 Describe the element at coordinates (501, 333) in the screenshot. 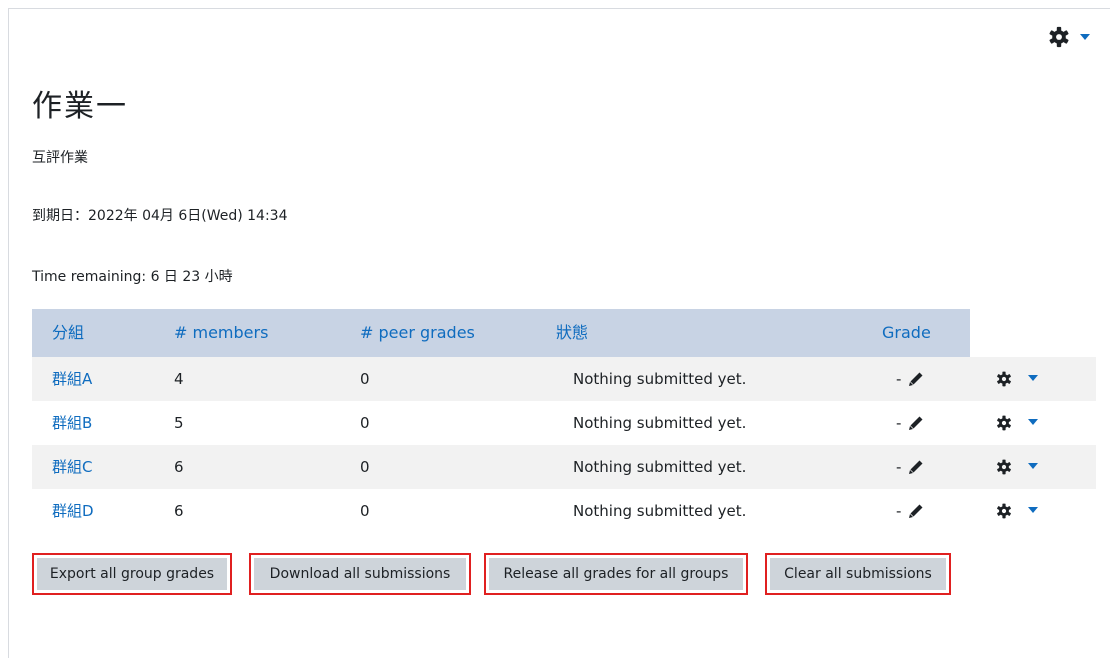

I see `table-header: 分組 # members # peer grades 狀態 Grade` at that location.